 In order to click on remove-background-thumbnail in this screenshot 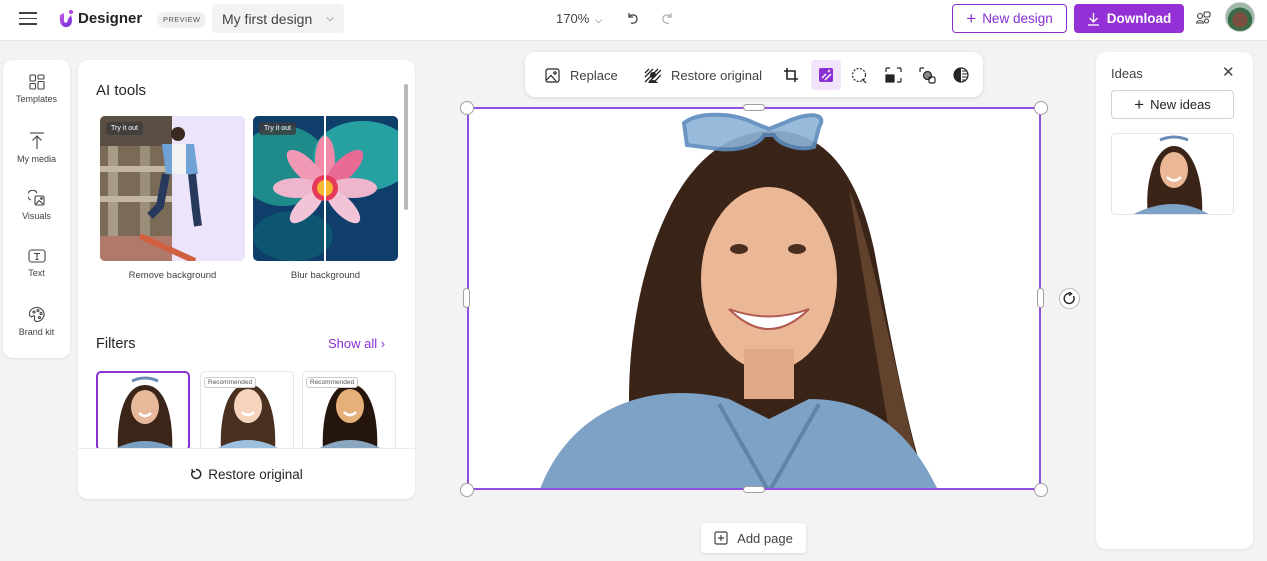, I will do `click(172, 188)`.